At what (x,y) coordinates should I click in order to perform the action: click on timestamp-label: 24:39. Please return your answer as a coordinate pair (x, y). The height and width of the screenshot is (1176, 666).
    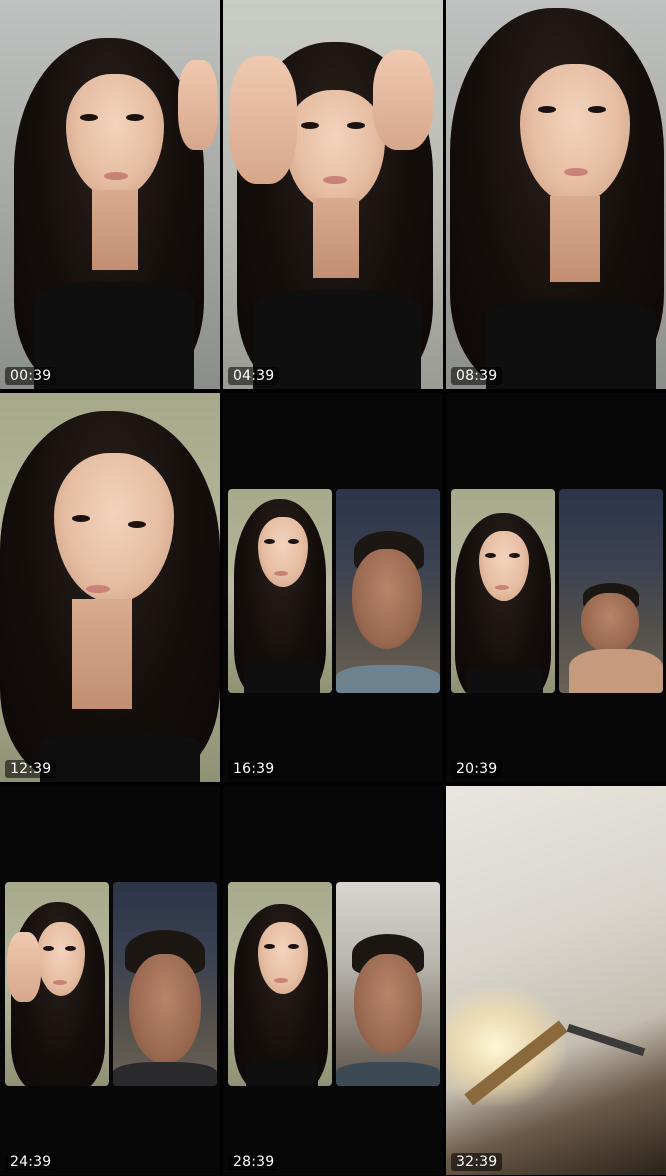
    Looking at the image, I should click on (31, 1162).